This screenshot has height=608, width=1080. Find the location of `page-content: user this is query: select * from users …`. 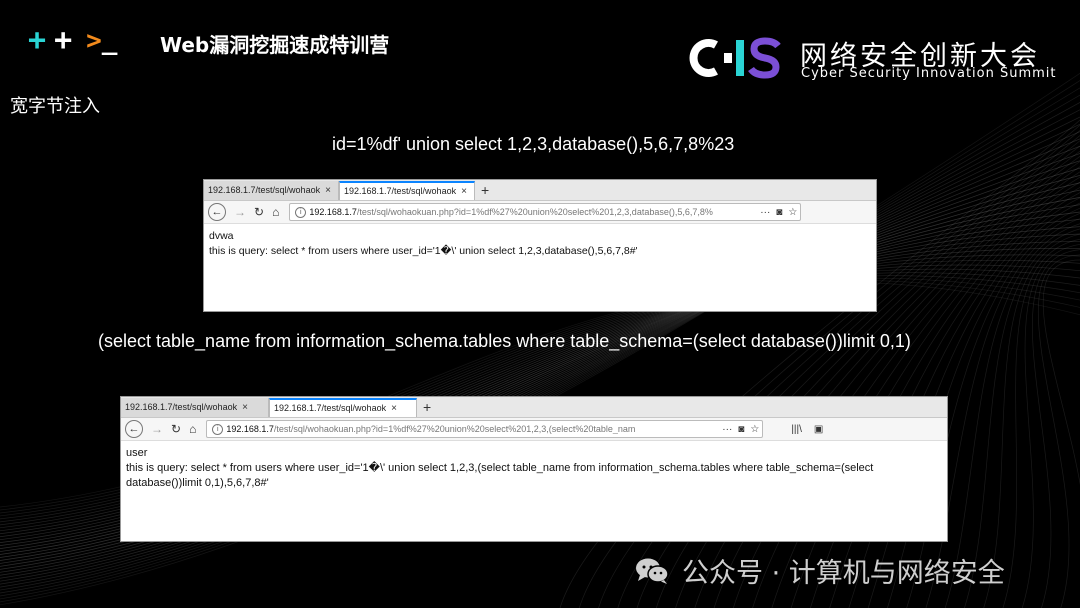

page-content: user this is query: select * from users … is located at coordinates (534, 466).